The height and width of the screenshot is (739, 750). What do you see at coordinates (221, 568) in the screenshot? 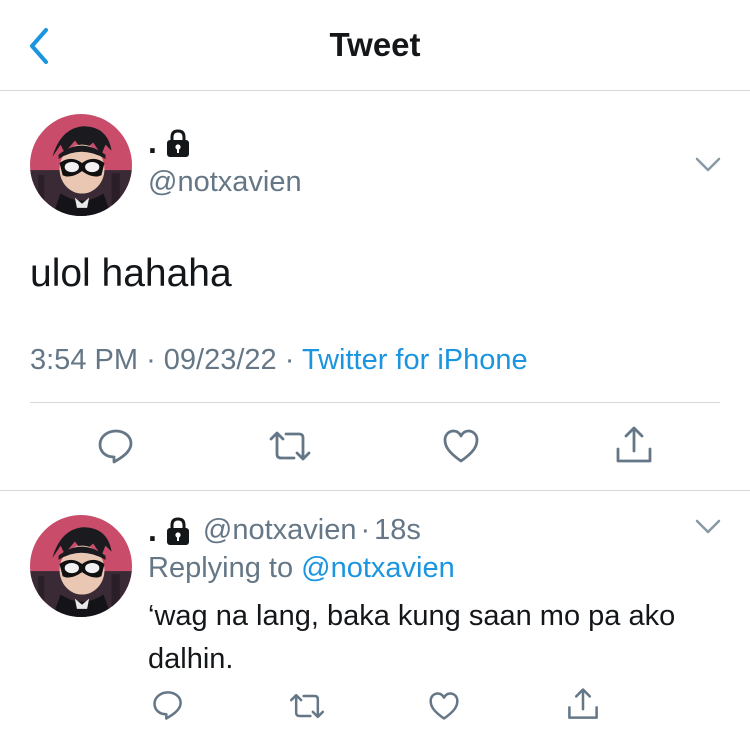
I see `replying-prefix: Replying to` at bounding box center [221, 568].